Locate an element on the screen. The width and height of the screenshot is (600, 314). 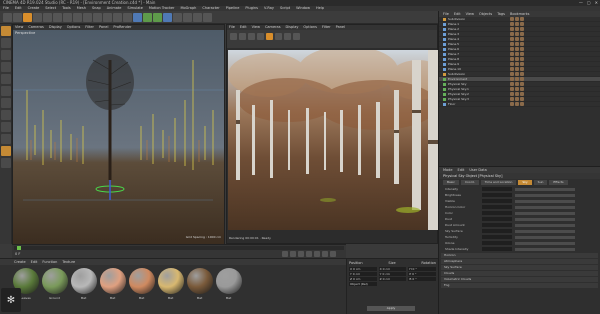
model-mode-icon is located at coordinates (6, 43).